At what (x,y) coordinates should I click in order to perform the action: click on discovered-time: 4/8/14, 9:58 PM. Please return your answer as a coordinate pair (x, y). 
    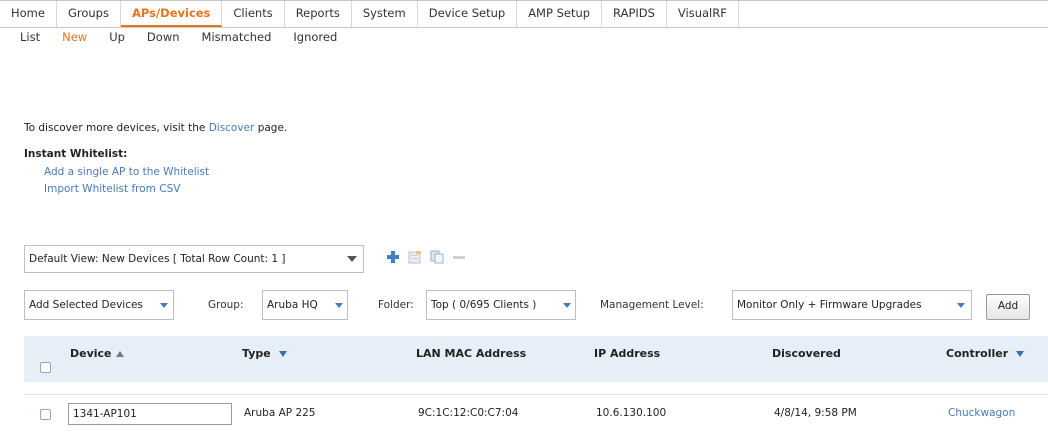
    Looking at the image, I should click on (815, 413).